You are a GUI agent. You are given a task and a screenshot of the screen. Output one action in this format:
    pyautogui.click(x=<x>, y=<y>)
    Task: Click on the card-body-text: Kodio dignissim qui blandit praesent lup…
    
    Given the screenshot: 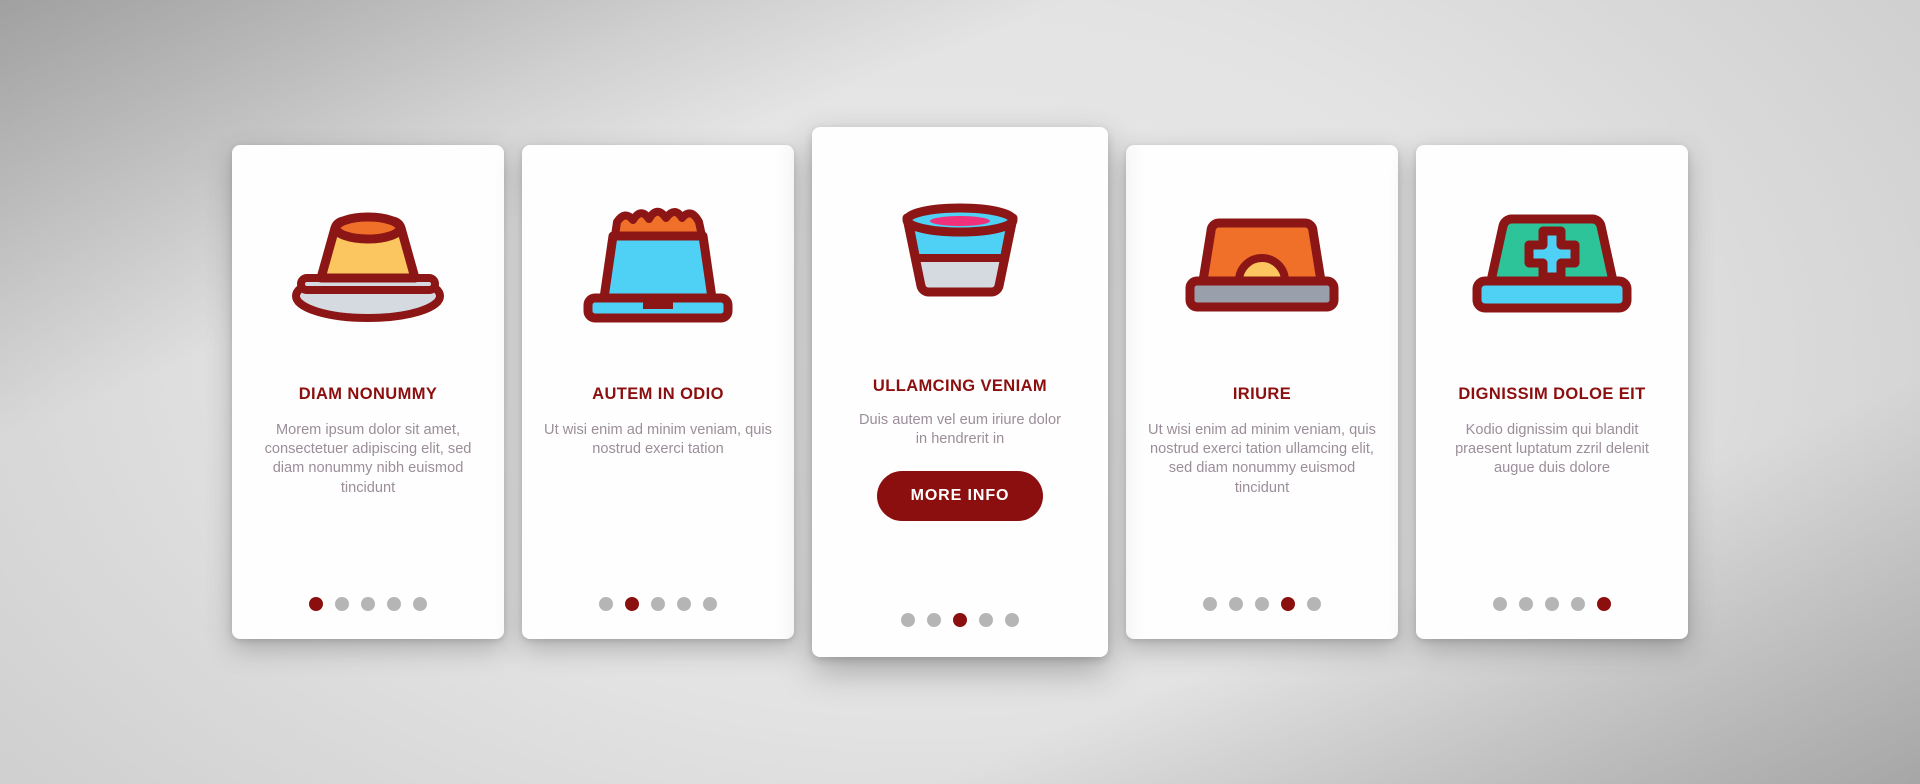 What is the action you would take?
    pyautogui.click(x=1552, y=449)
    